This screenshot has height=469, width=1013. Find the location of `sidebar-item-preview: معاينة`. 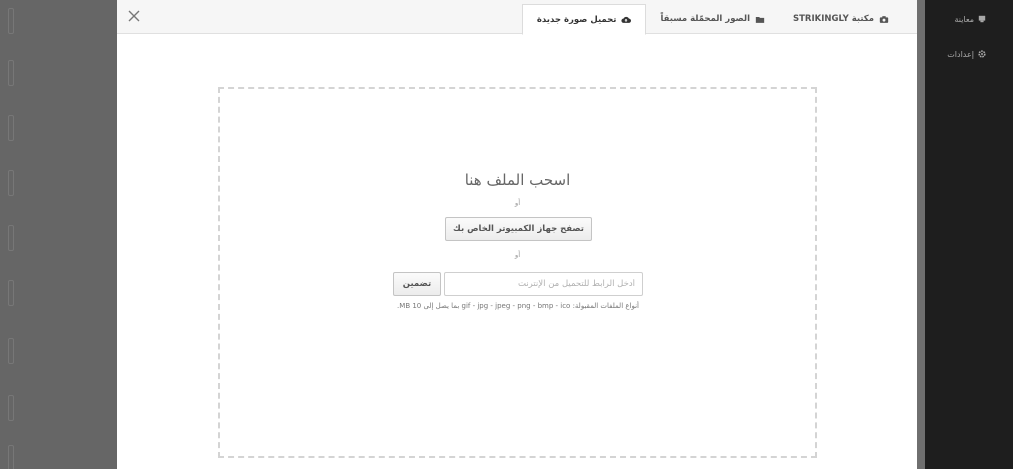

sidebar-item-preview: معاينة is located at coordinates (970, 19).